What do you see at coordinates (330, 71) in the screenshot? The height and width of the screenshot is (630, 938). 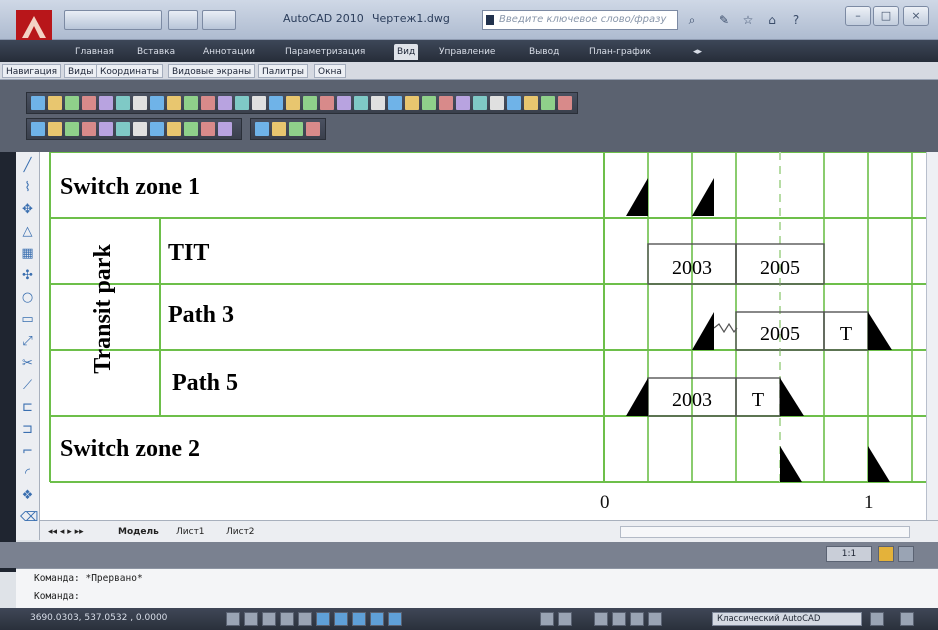 I see `panel-windows: Окна` at bounding box center [330, 71].